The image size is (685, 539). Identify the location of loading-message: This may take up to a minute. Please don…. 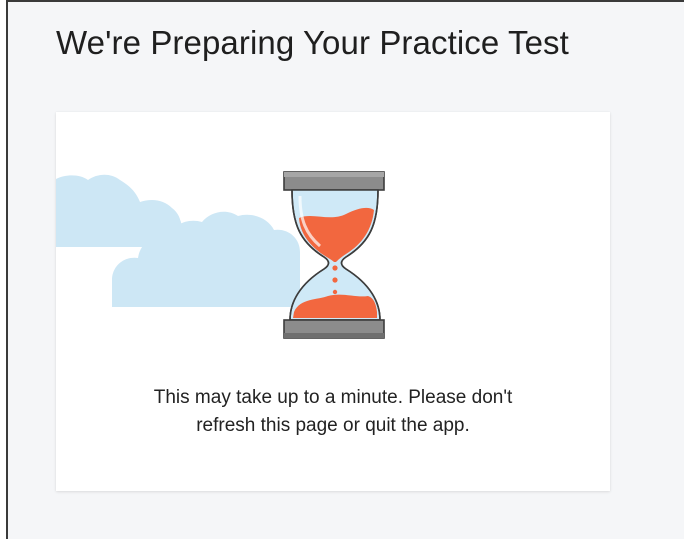
(333, 412).